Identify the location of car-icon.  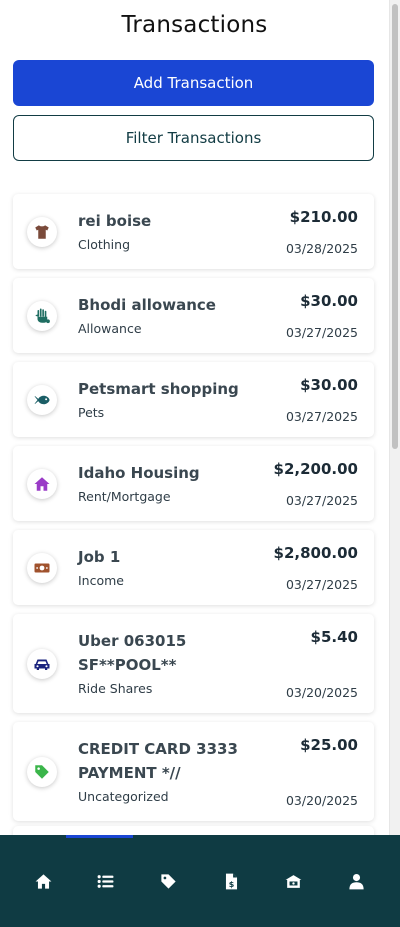
(42, 663).